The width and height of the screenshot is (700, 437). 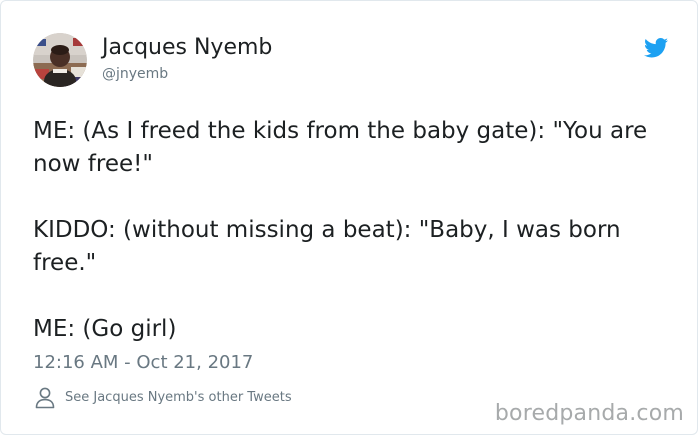 What do you see at coordinates (187, 48) in the screenshot?
I see `author-name: Jacques Nyemb` at bounding box center [187, 48].